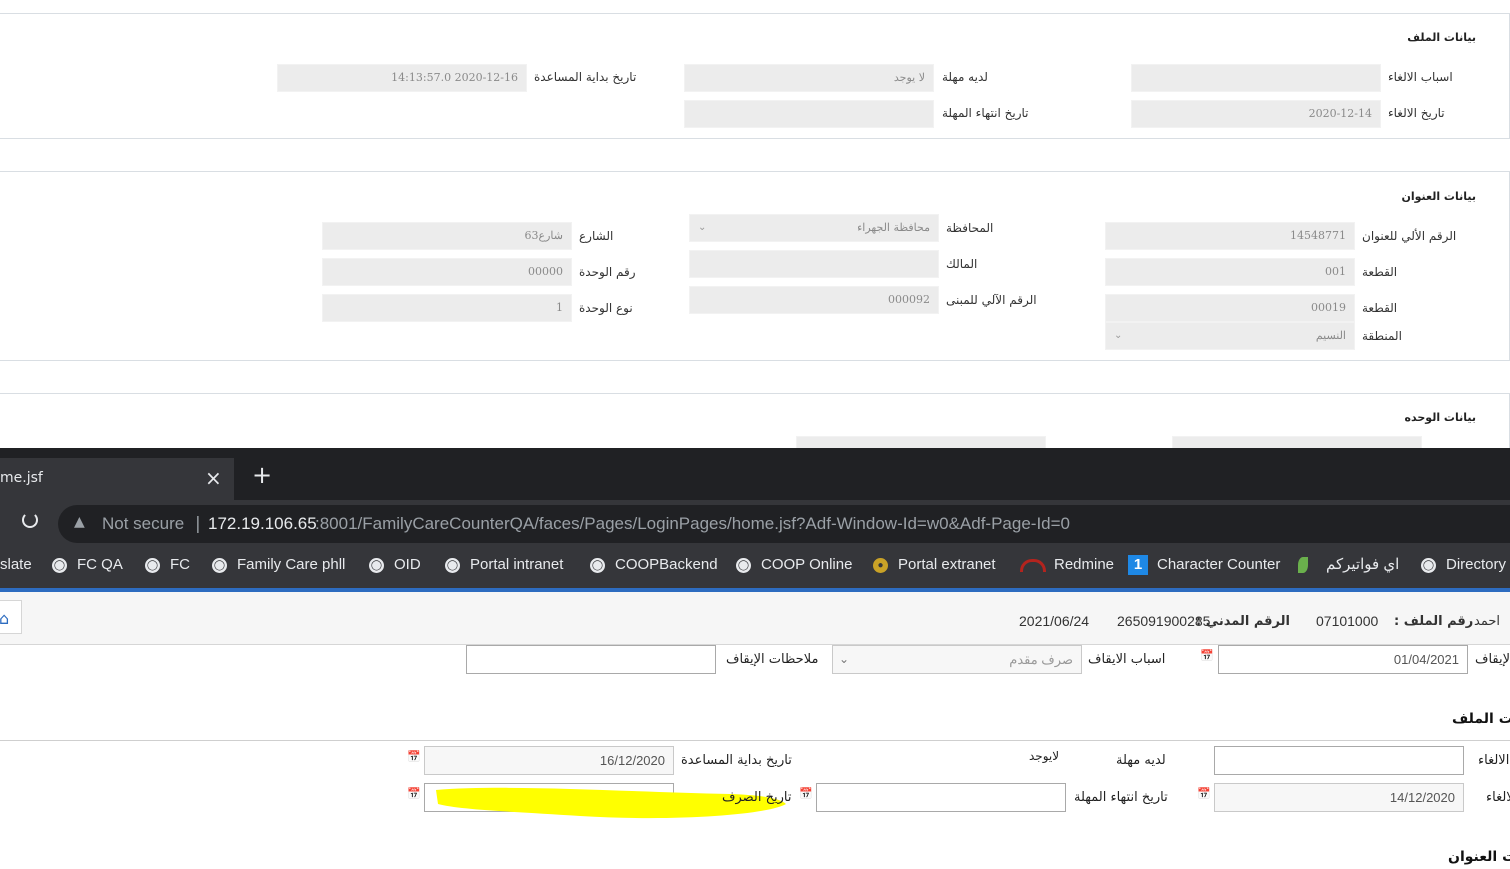 The height and width of the screenshot is (869, 1510). What do you see at coordinates (1033, 565) in the screenshot?
I see `redmine-icon` at bounding box center [1033, 565].